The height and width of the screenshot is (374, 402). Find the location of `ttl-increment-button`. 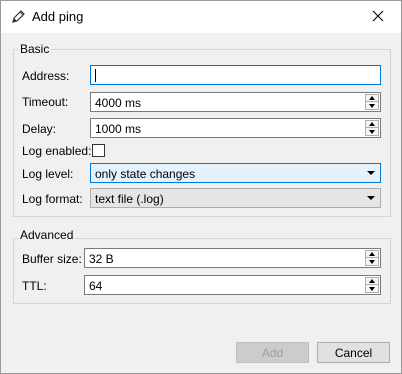

ttl-increment-button is located at coordinates (372, 281).